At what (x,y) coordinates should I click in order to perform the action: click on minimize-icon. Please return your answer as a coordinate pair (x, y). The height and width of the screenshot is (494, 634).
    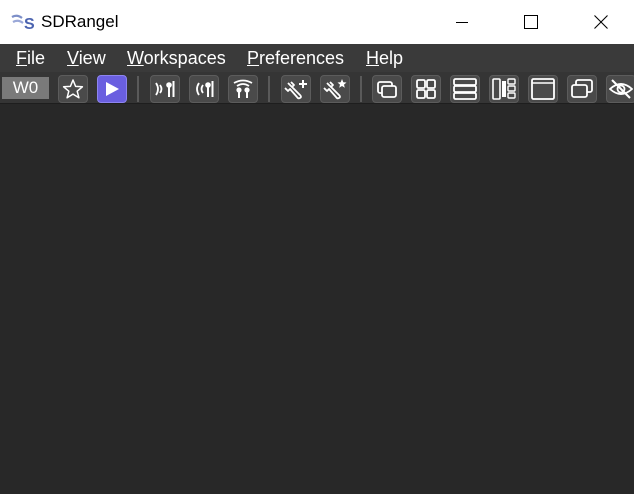
    Looking at the image, I should click on (462, 22).